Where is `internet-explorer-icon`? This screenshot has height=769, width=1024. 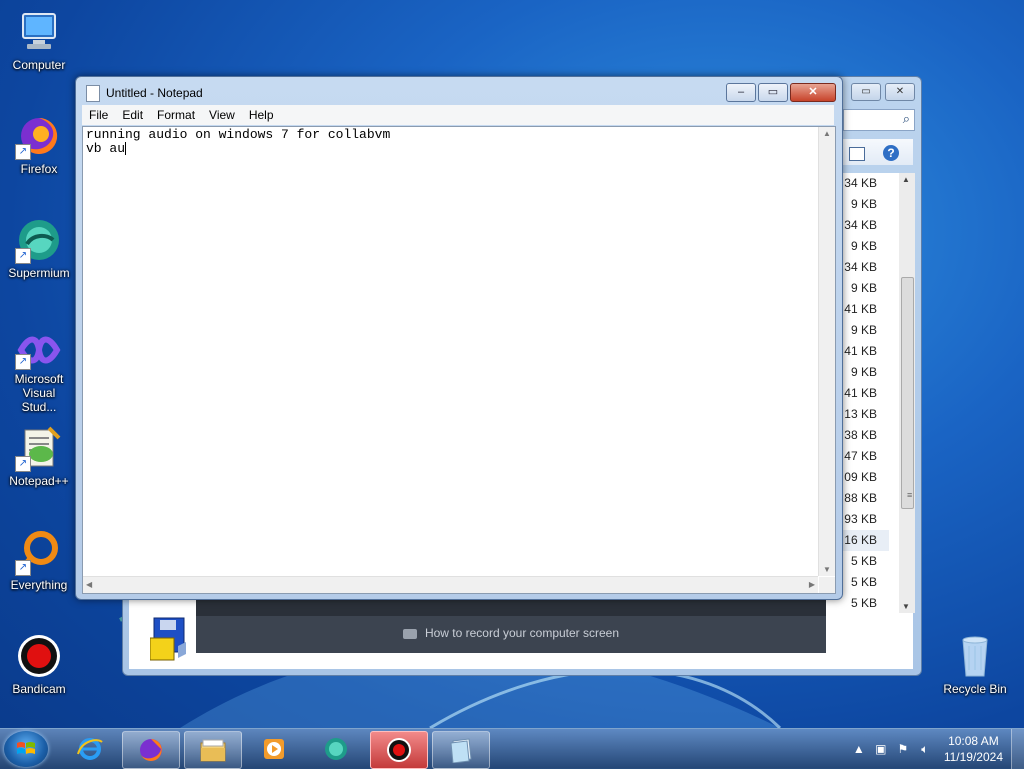 internet-explorer-icon is located at coordinates (90, 749).